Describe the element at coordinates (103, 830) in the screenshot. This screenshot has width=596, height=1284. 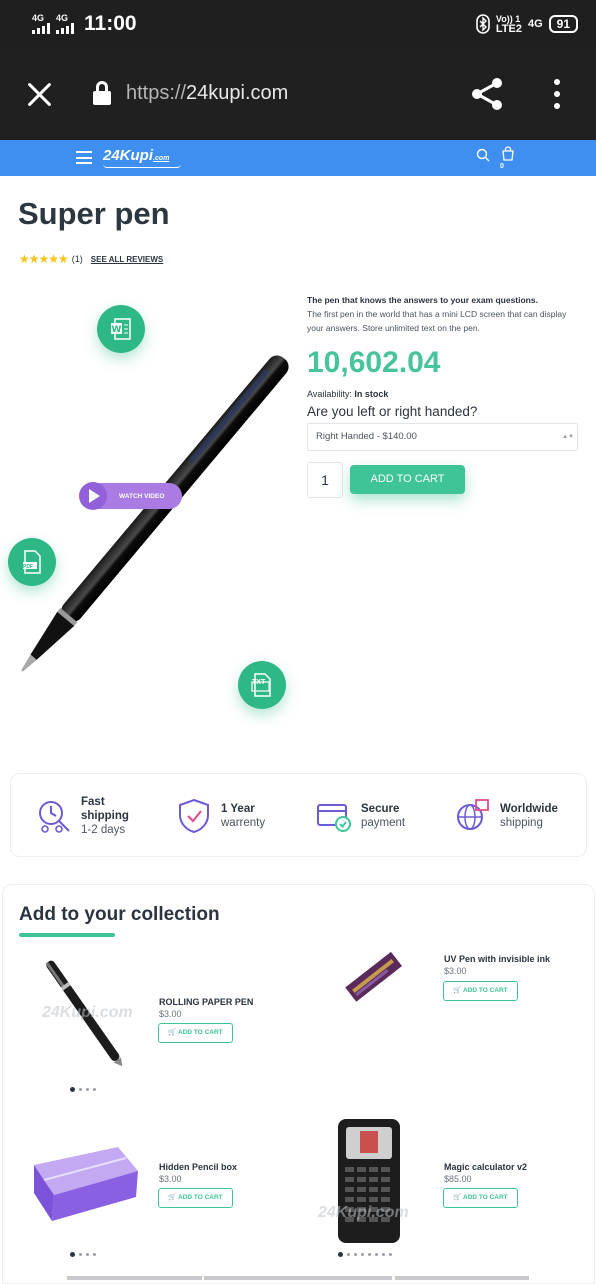
I see `benefit-sub: 1-2 days` at that location.